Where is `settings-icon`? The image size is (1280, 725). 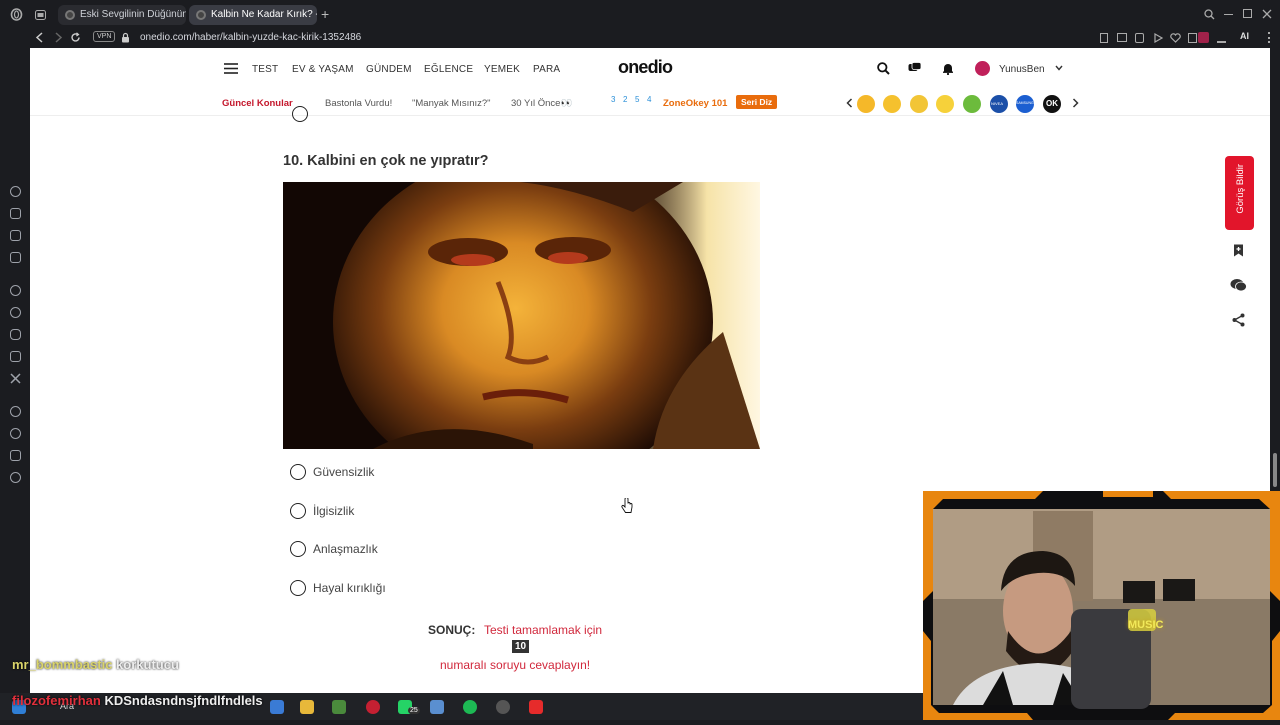
settings-icon is located at coordinates (15, 477).